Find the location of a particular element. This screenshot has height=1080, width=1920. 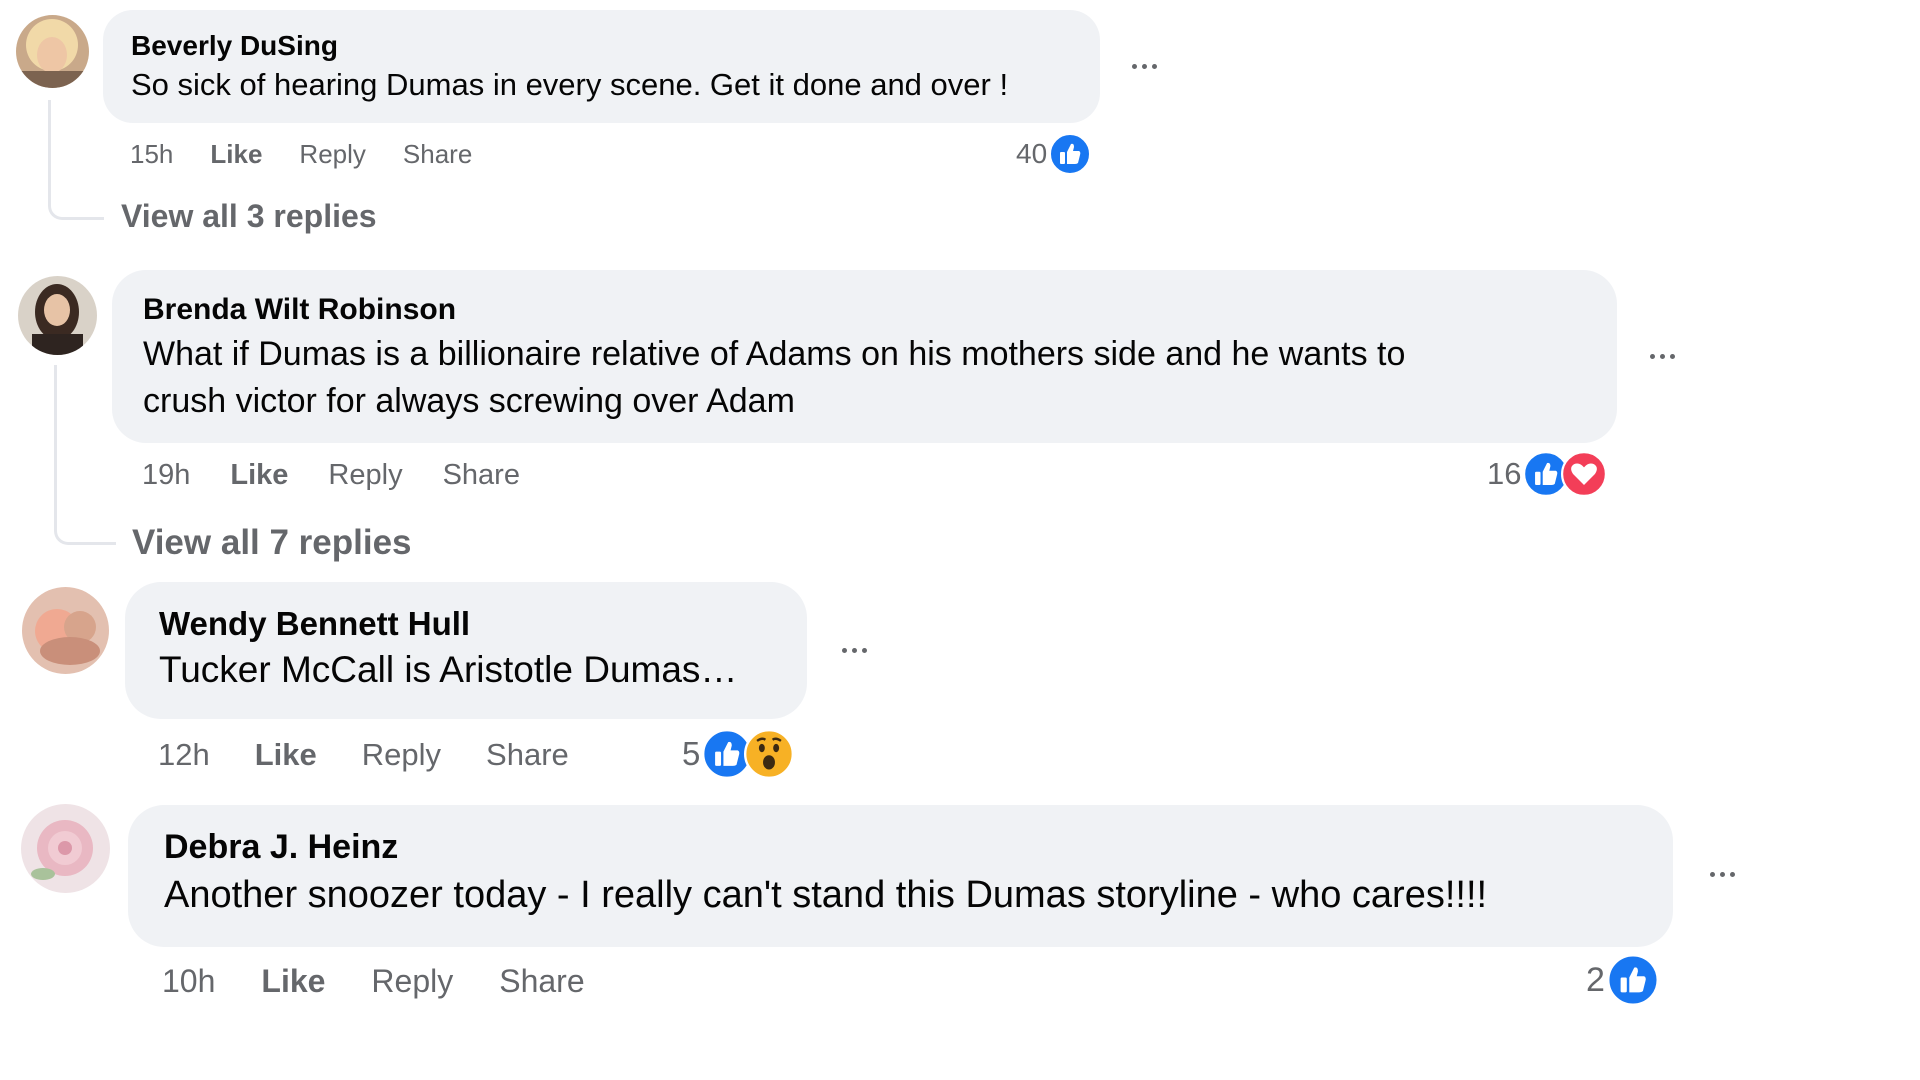

comment-author: Beverly DuSing is located at coordinates (601, 46).